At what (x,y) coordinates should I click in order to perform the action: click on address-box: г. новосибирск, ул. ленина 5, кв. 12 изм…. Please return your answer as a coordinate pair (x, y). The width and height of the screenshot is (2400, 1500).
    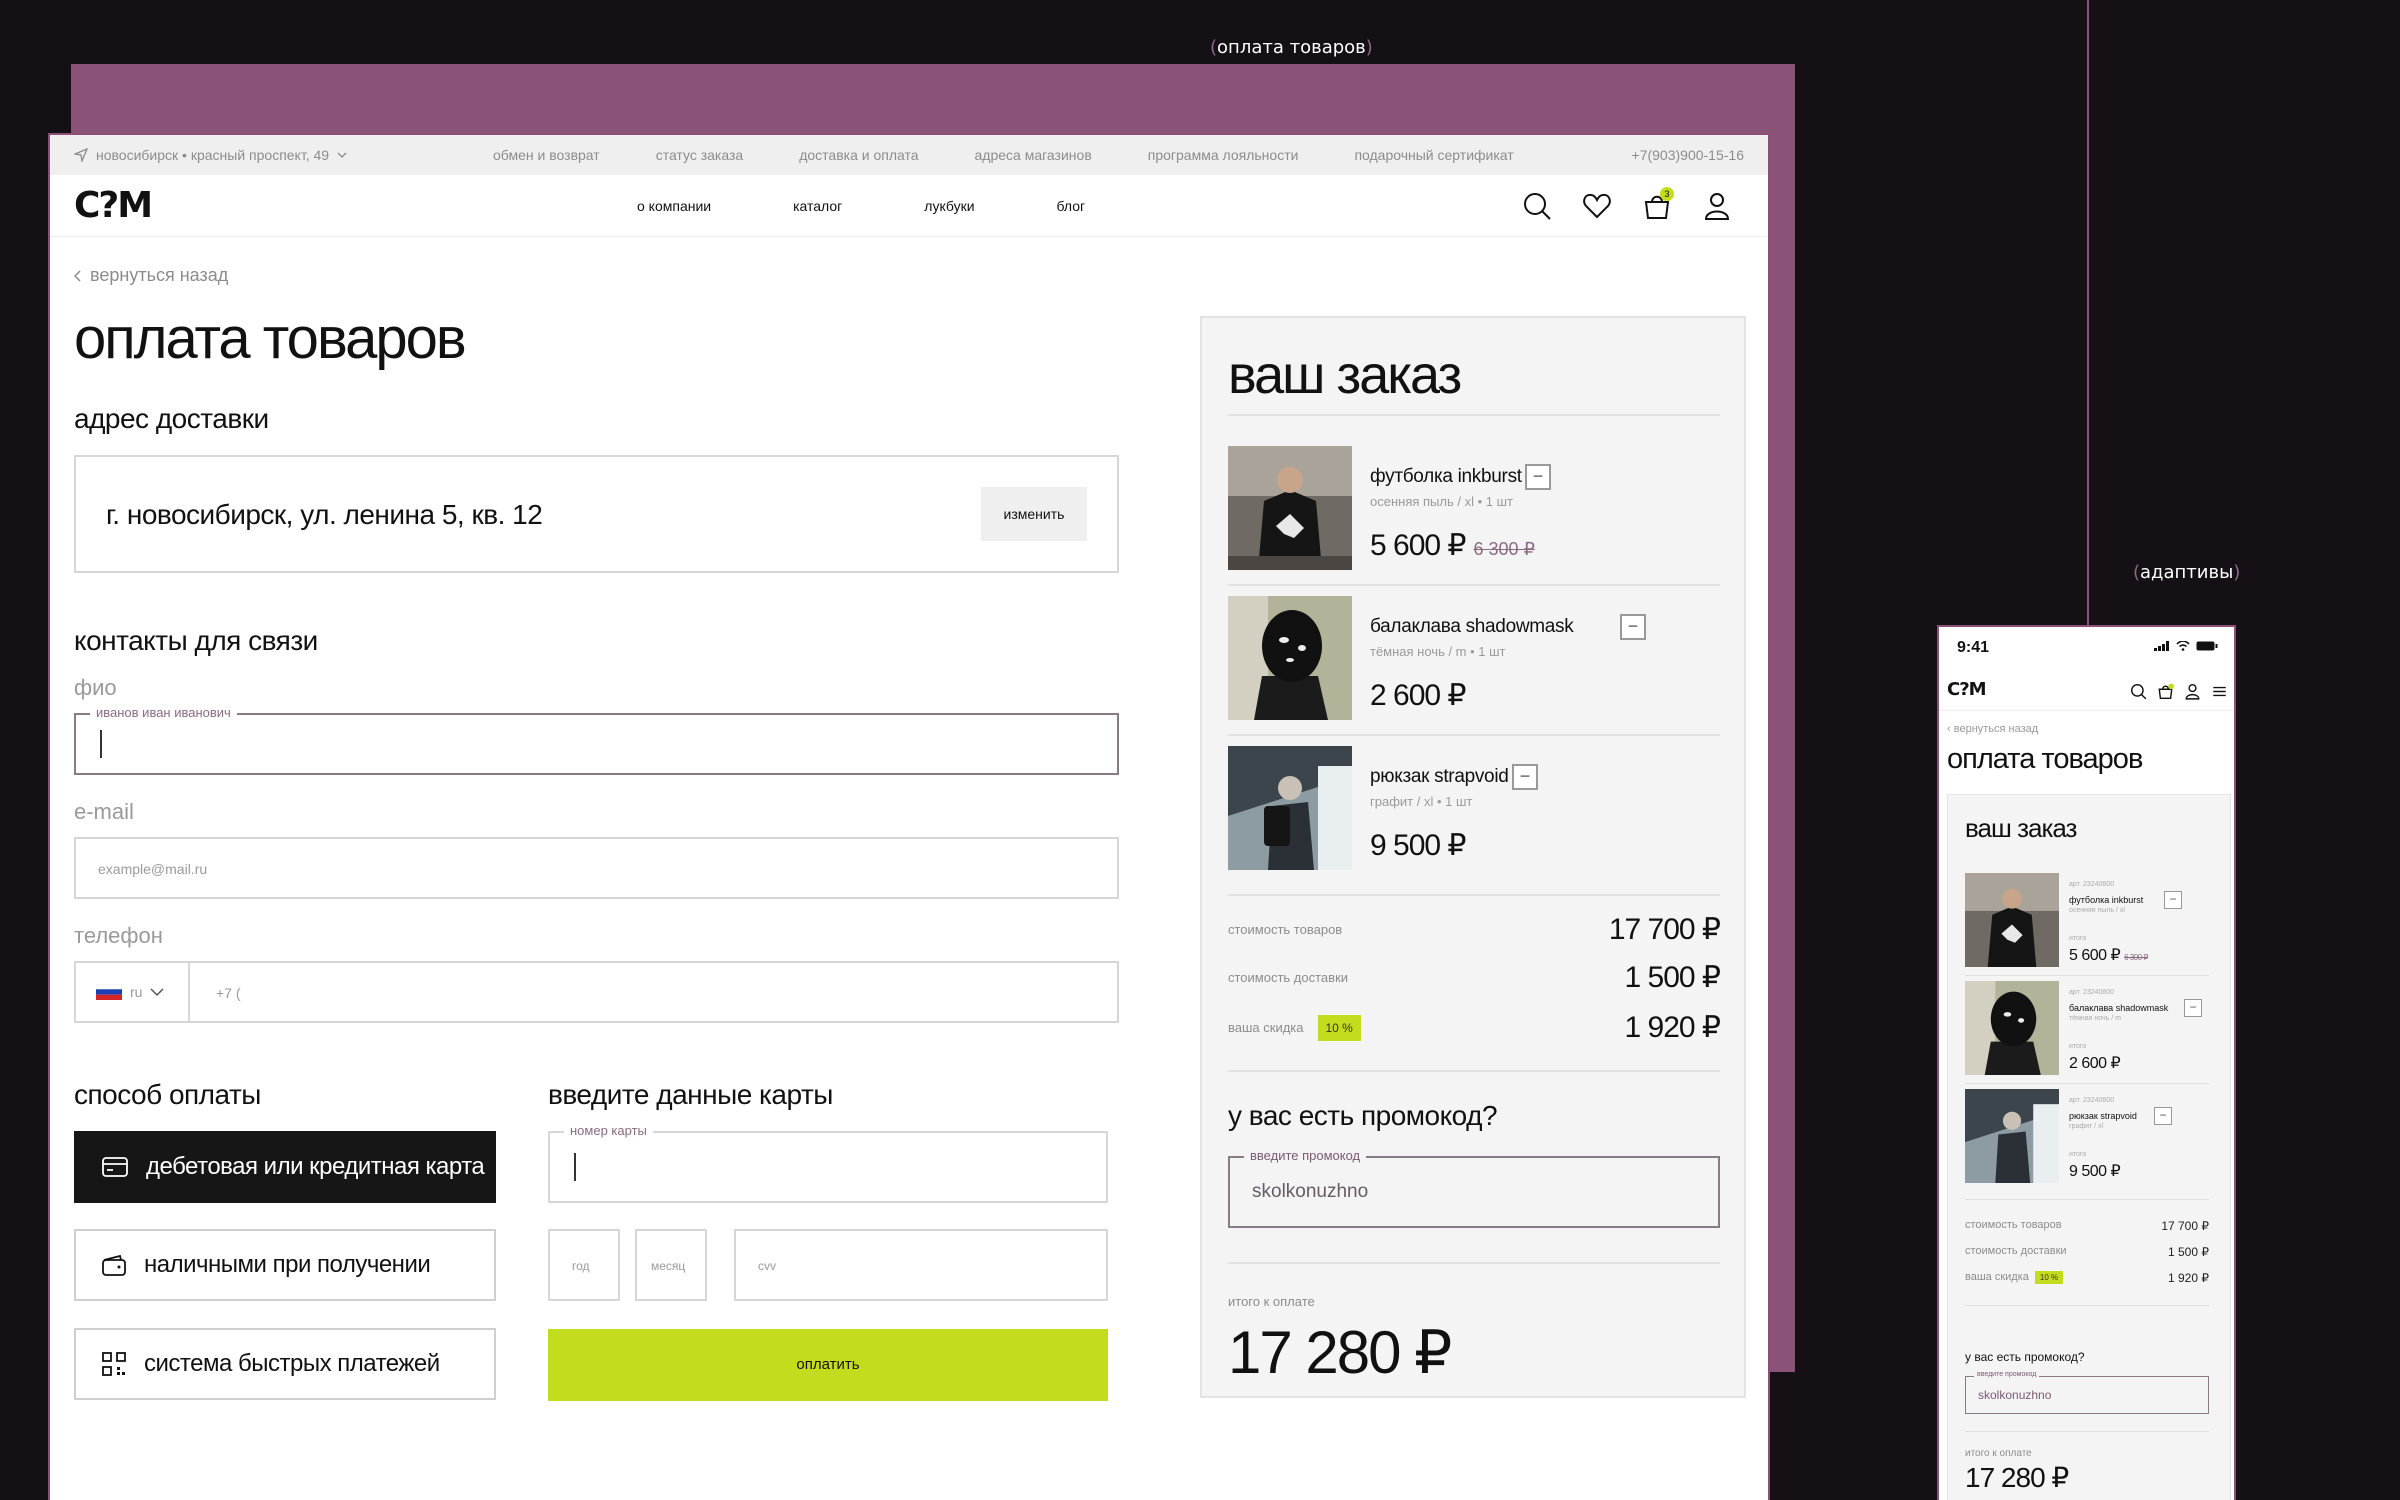
    Looking at the image, I should click on (596, 514).